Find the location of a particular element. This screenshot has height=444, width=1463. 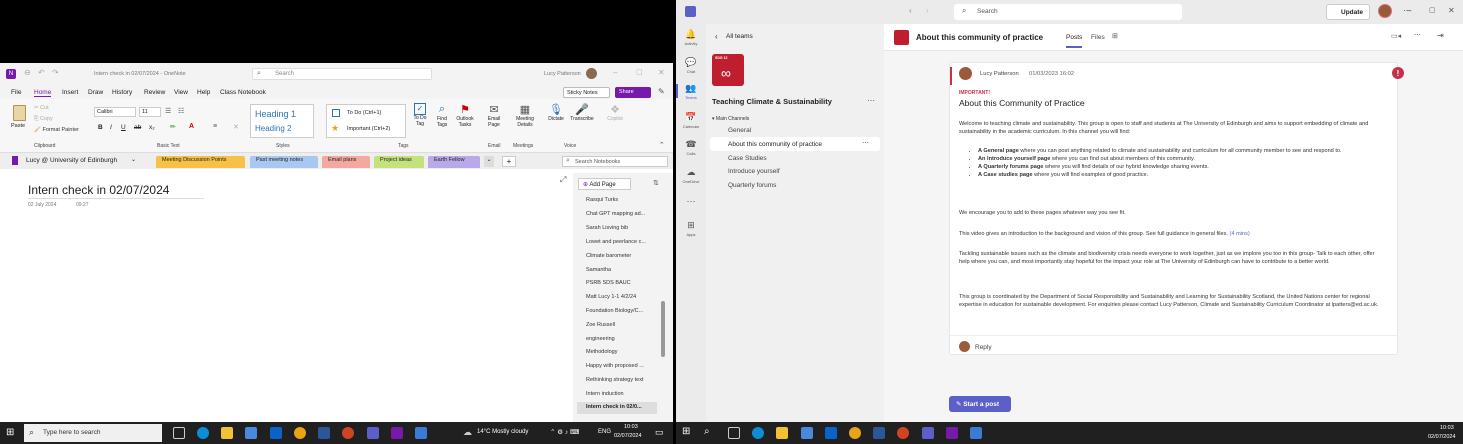

channel-introduce: Introduce yourself is located at coordinates (754, 171).